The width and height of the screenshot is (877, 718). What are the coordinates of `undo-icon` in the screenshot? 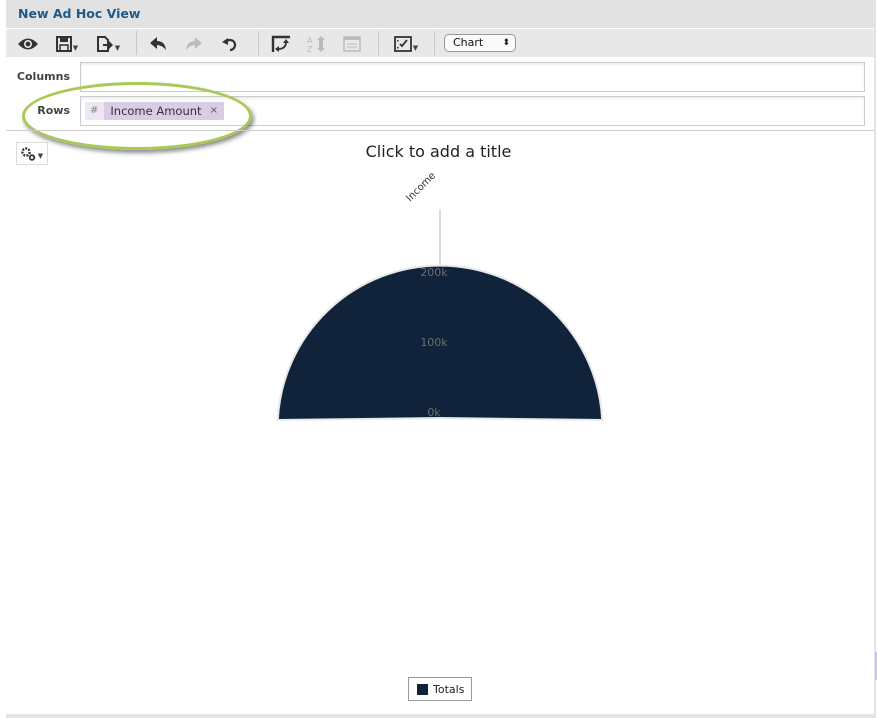 It's located at (158, 43).